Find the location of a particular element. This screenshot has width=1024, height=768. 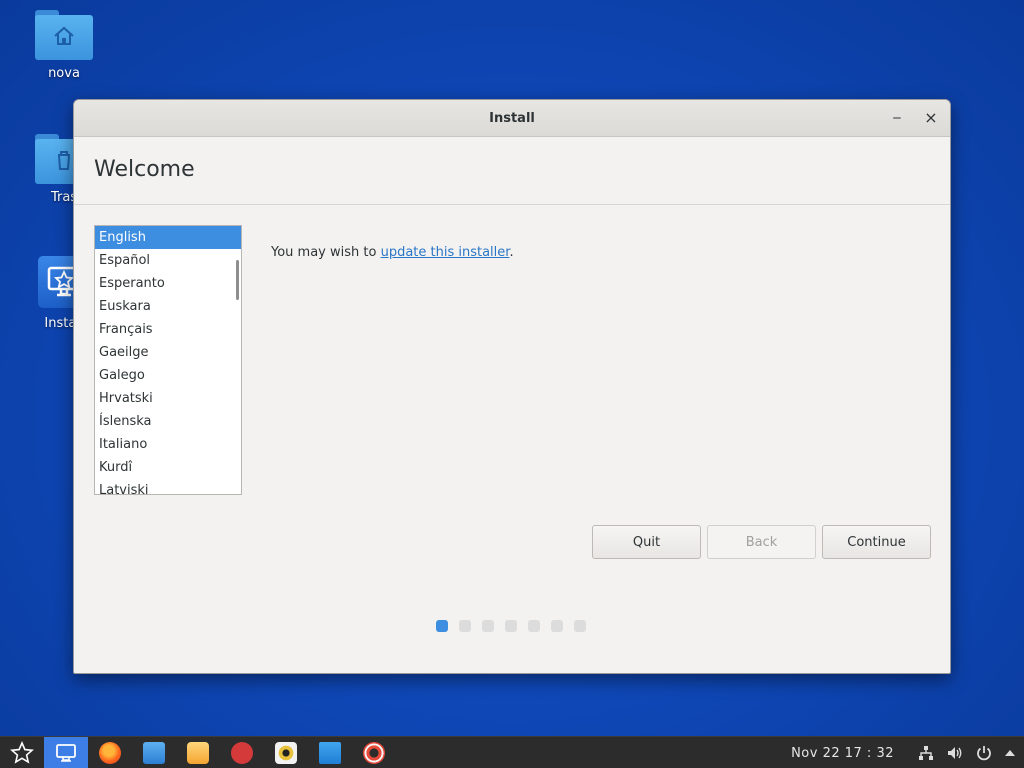

window-title: Install is located at coordinates (512, 118).